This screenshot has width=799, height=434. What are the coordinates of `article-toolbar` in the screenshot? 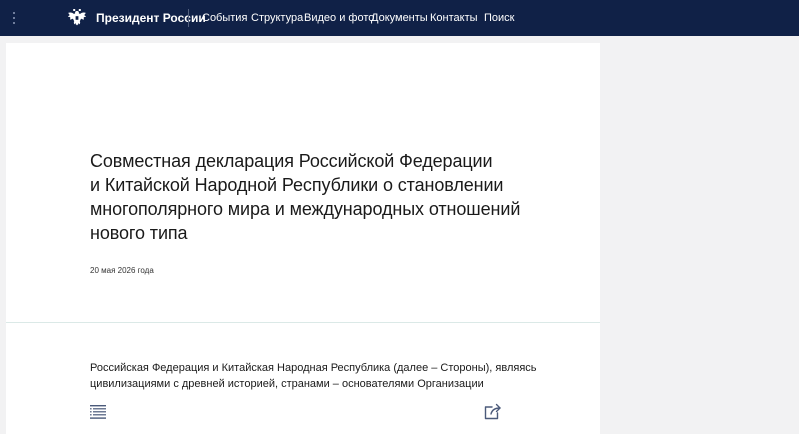 It's located at (303, 414).